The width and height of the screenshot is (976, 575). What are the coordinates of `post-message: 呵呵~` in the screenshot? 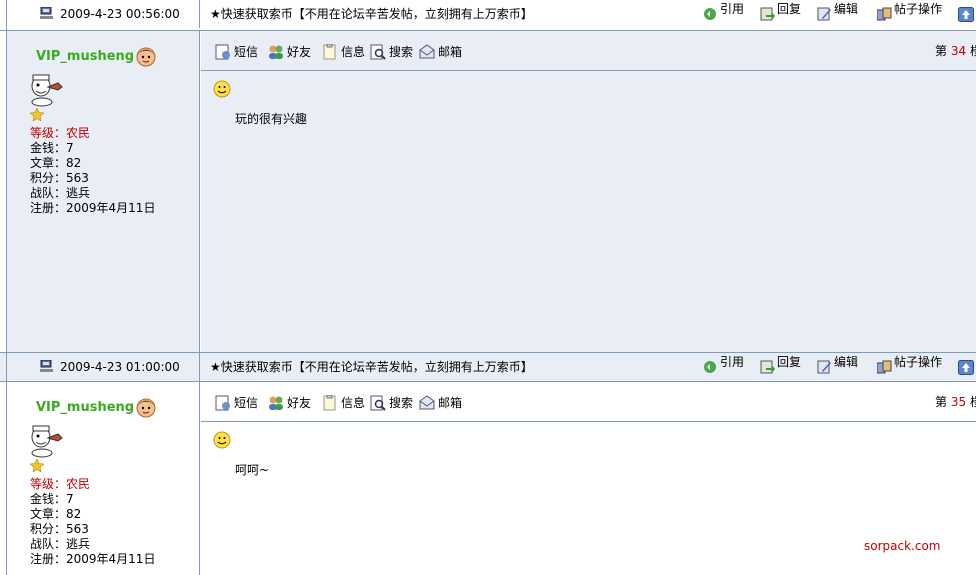 It's located at (252, 470).